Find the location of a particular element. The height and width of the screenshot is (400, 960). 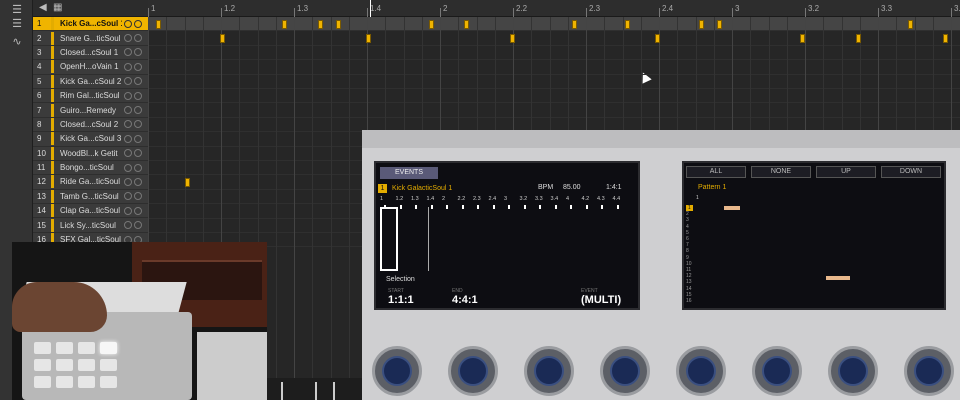

track-name: Closed...cSoul 1 is located at coordinates (91, 52).